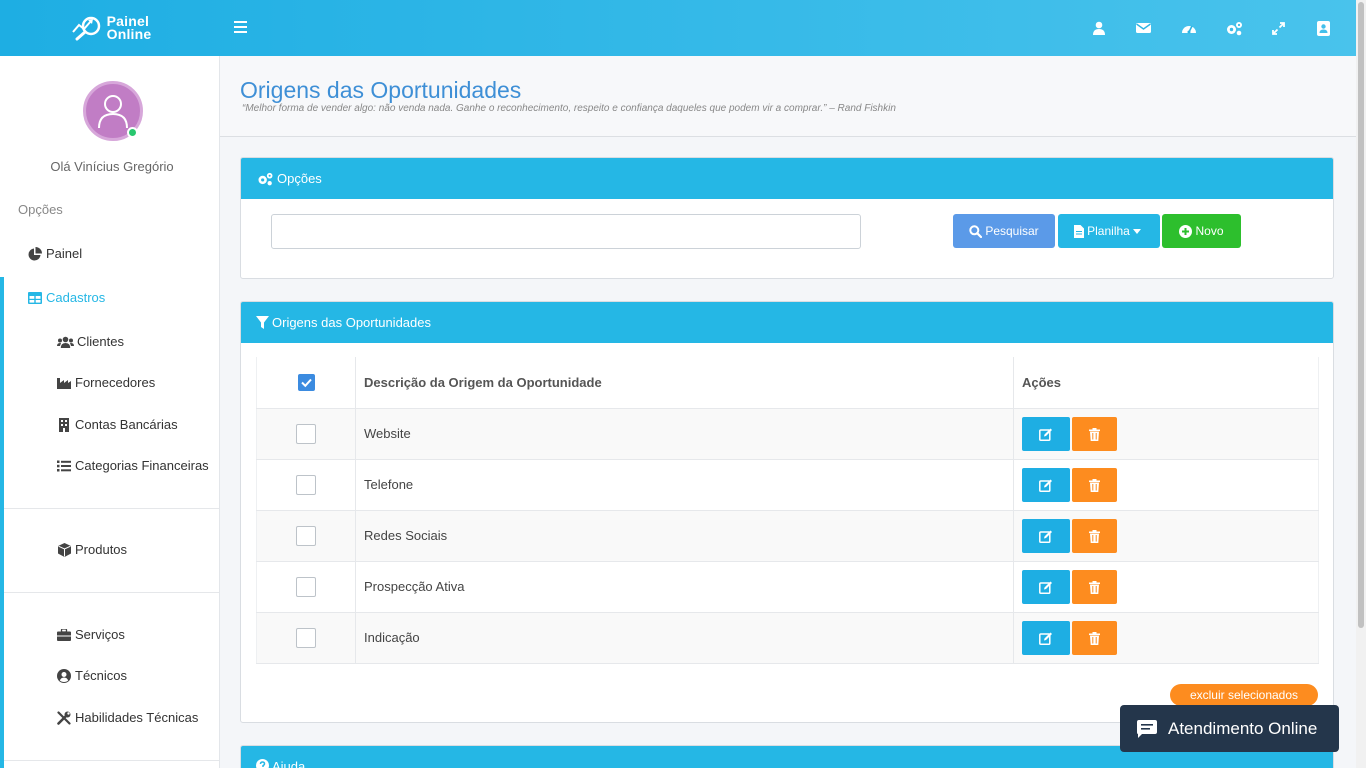 This screenshot has width=1366, height=768. I want to click on online-status-indicator, so click(132, 132).